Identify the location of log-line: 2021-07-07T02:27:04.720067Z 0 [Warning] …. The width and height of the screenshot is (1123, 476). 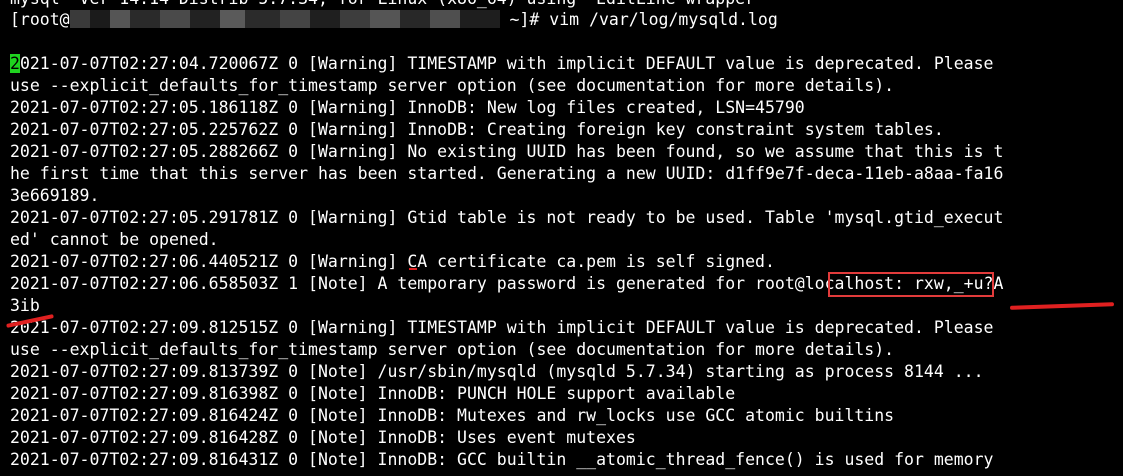
(501, 64).